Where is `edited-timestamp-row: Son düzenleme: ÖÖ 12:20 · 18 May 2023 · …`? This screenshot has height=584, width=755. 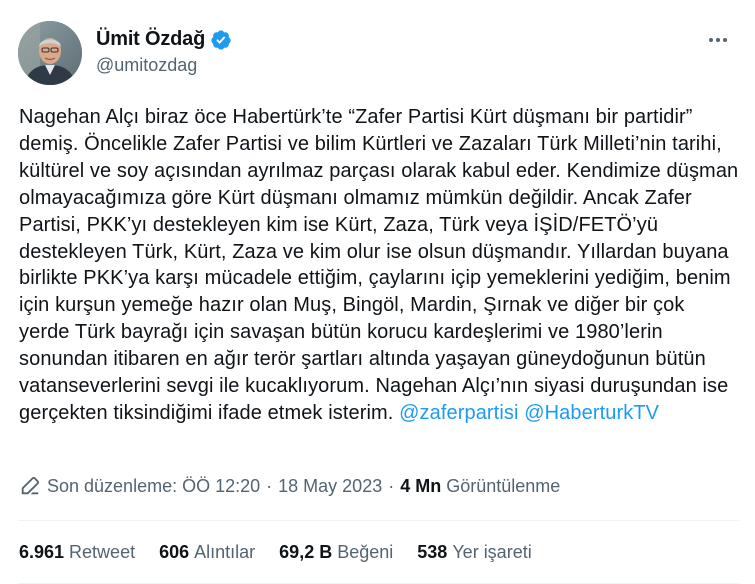 edited-timestamp-row: Son düzenleme: ÖÖ 12:20 · 18 May 2023 · … is located at coordinates (289, 486).